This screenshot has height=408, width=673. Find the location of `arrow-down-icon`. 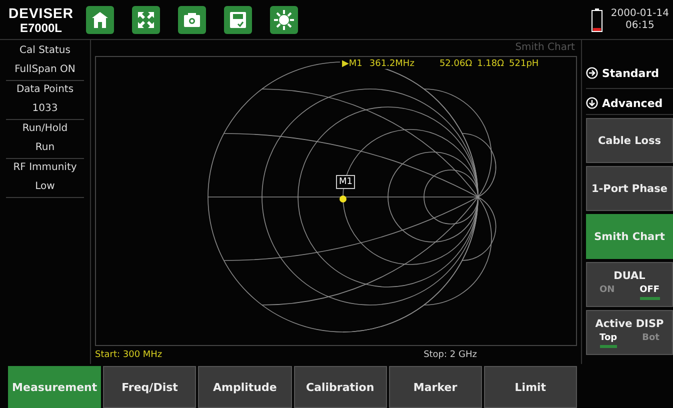

arrow-down-icon is located at coordinates (592, 103).